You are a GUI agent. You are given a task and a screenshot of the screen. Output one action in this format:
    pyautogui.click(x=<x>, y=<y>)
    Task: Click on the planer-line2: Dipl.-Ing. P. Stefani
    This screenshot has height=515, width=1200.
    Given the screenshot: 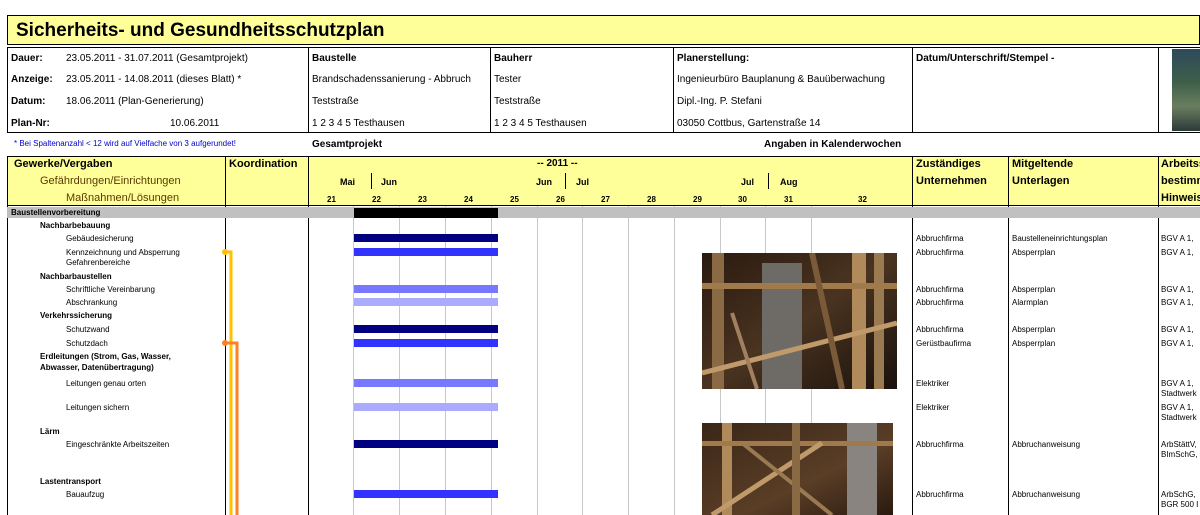 What is the action you would take?
    pyautogui.click(x=719, y=101)
    